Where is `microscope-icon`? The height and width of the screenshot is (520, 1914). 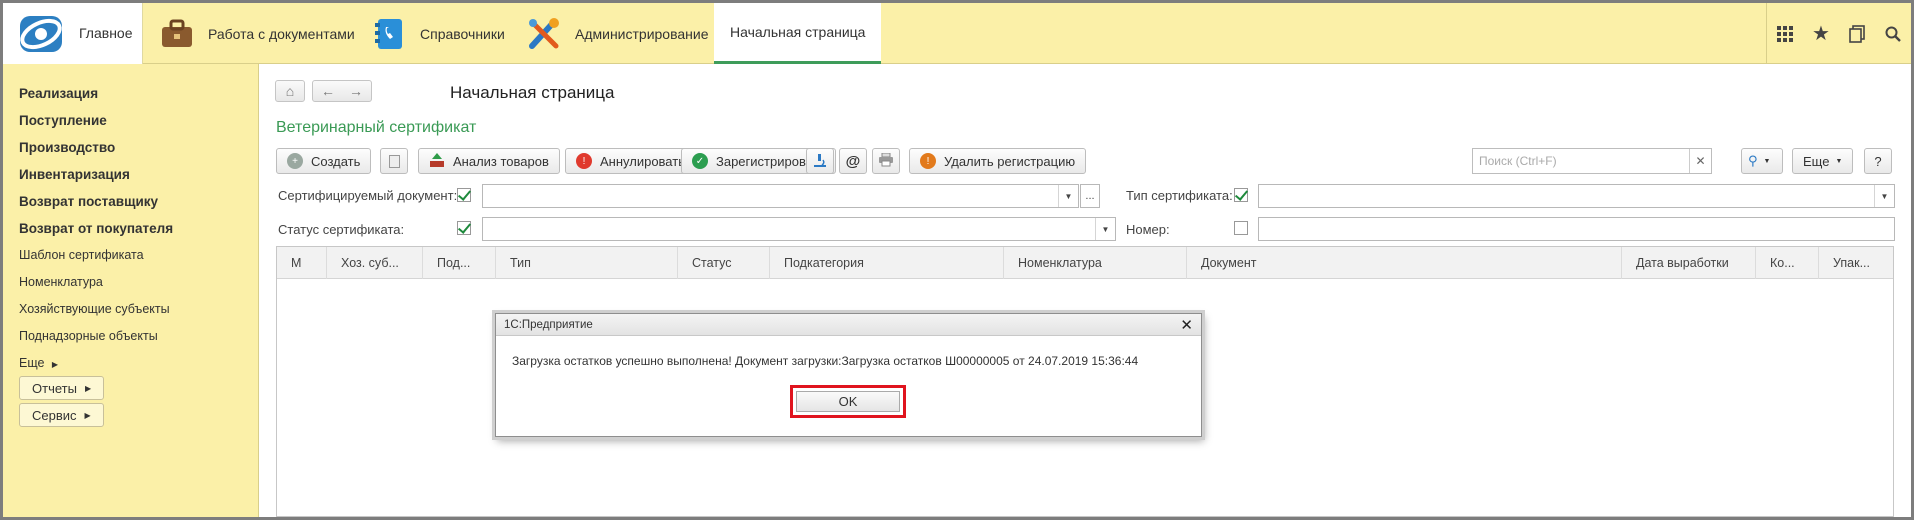
microscope-icon is located at coordinates (820, 161).